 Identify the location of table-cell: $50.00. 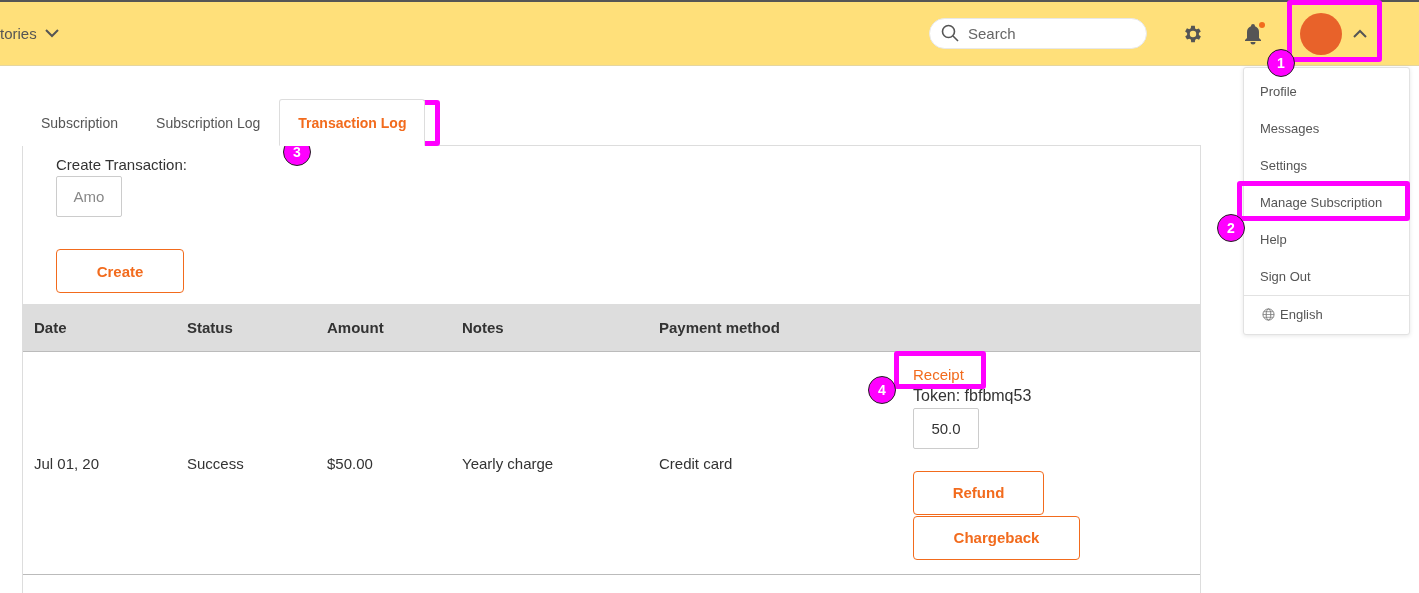
(350, 463).